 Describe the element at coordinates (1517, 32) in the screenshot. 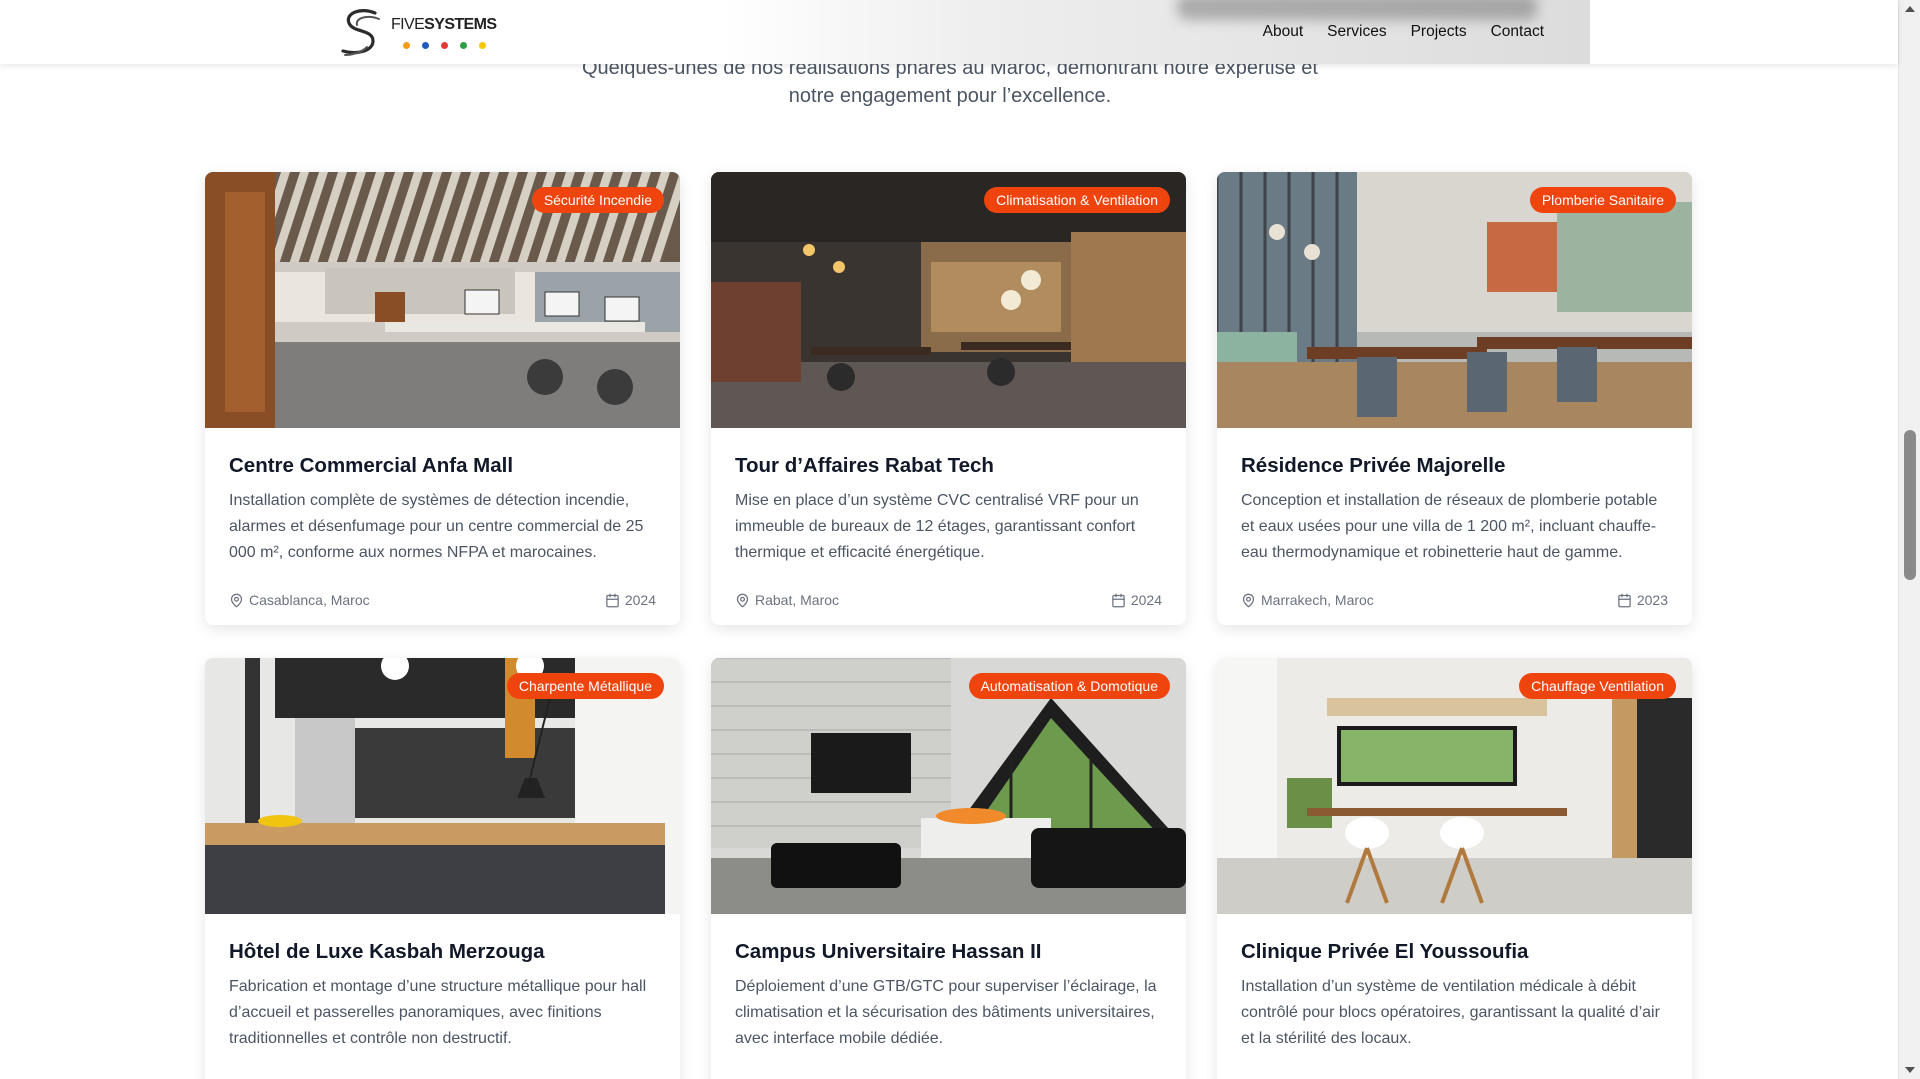

I see `nav-contact: Contact` at that location.